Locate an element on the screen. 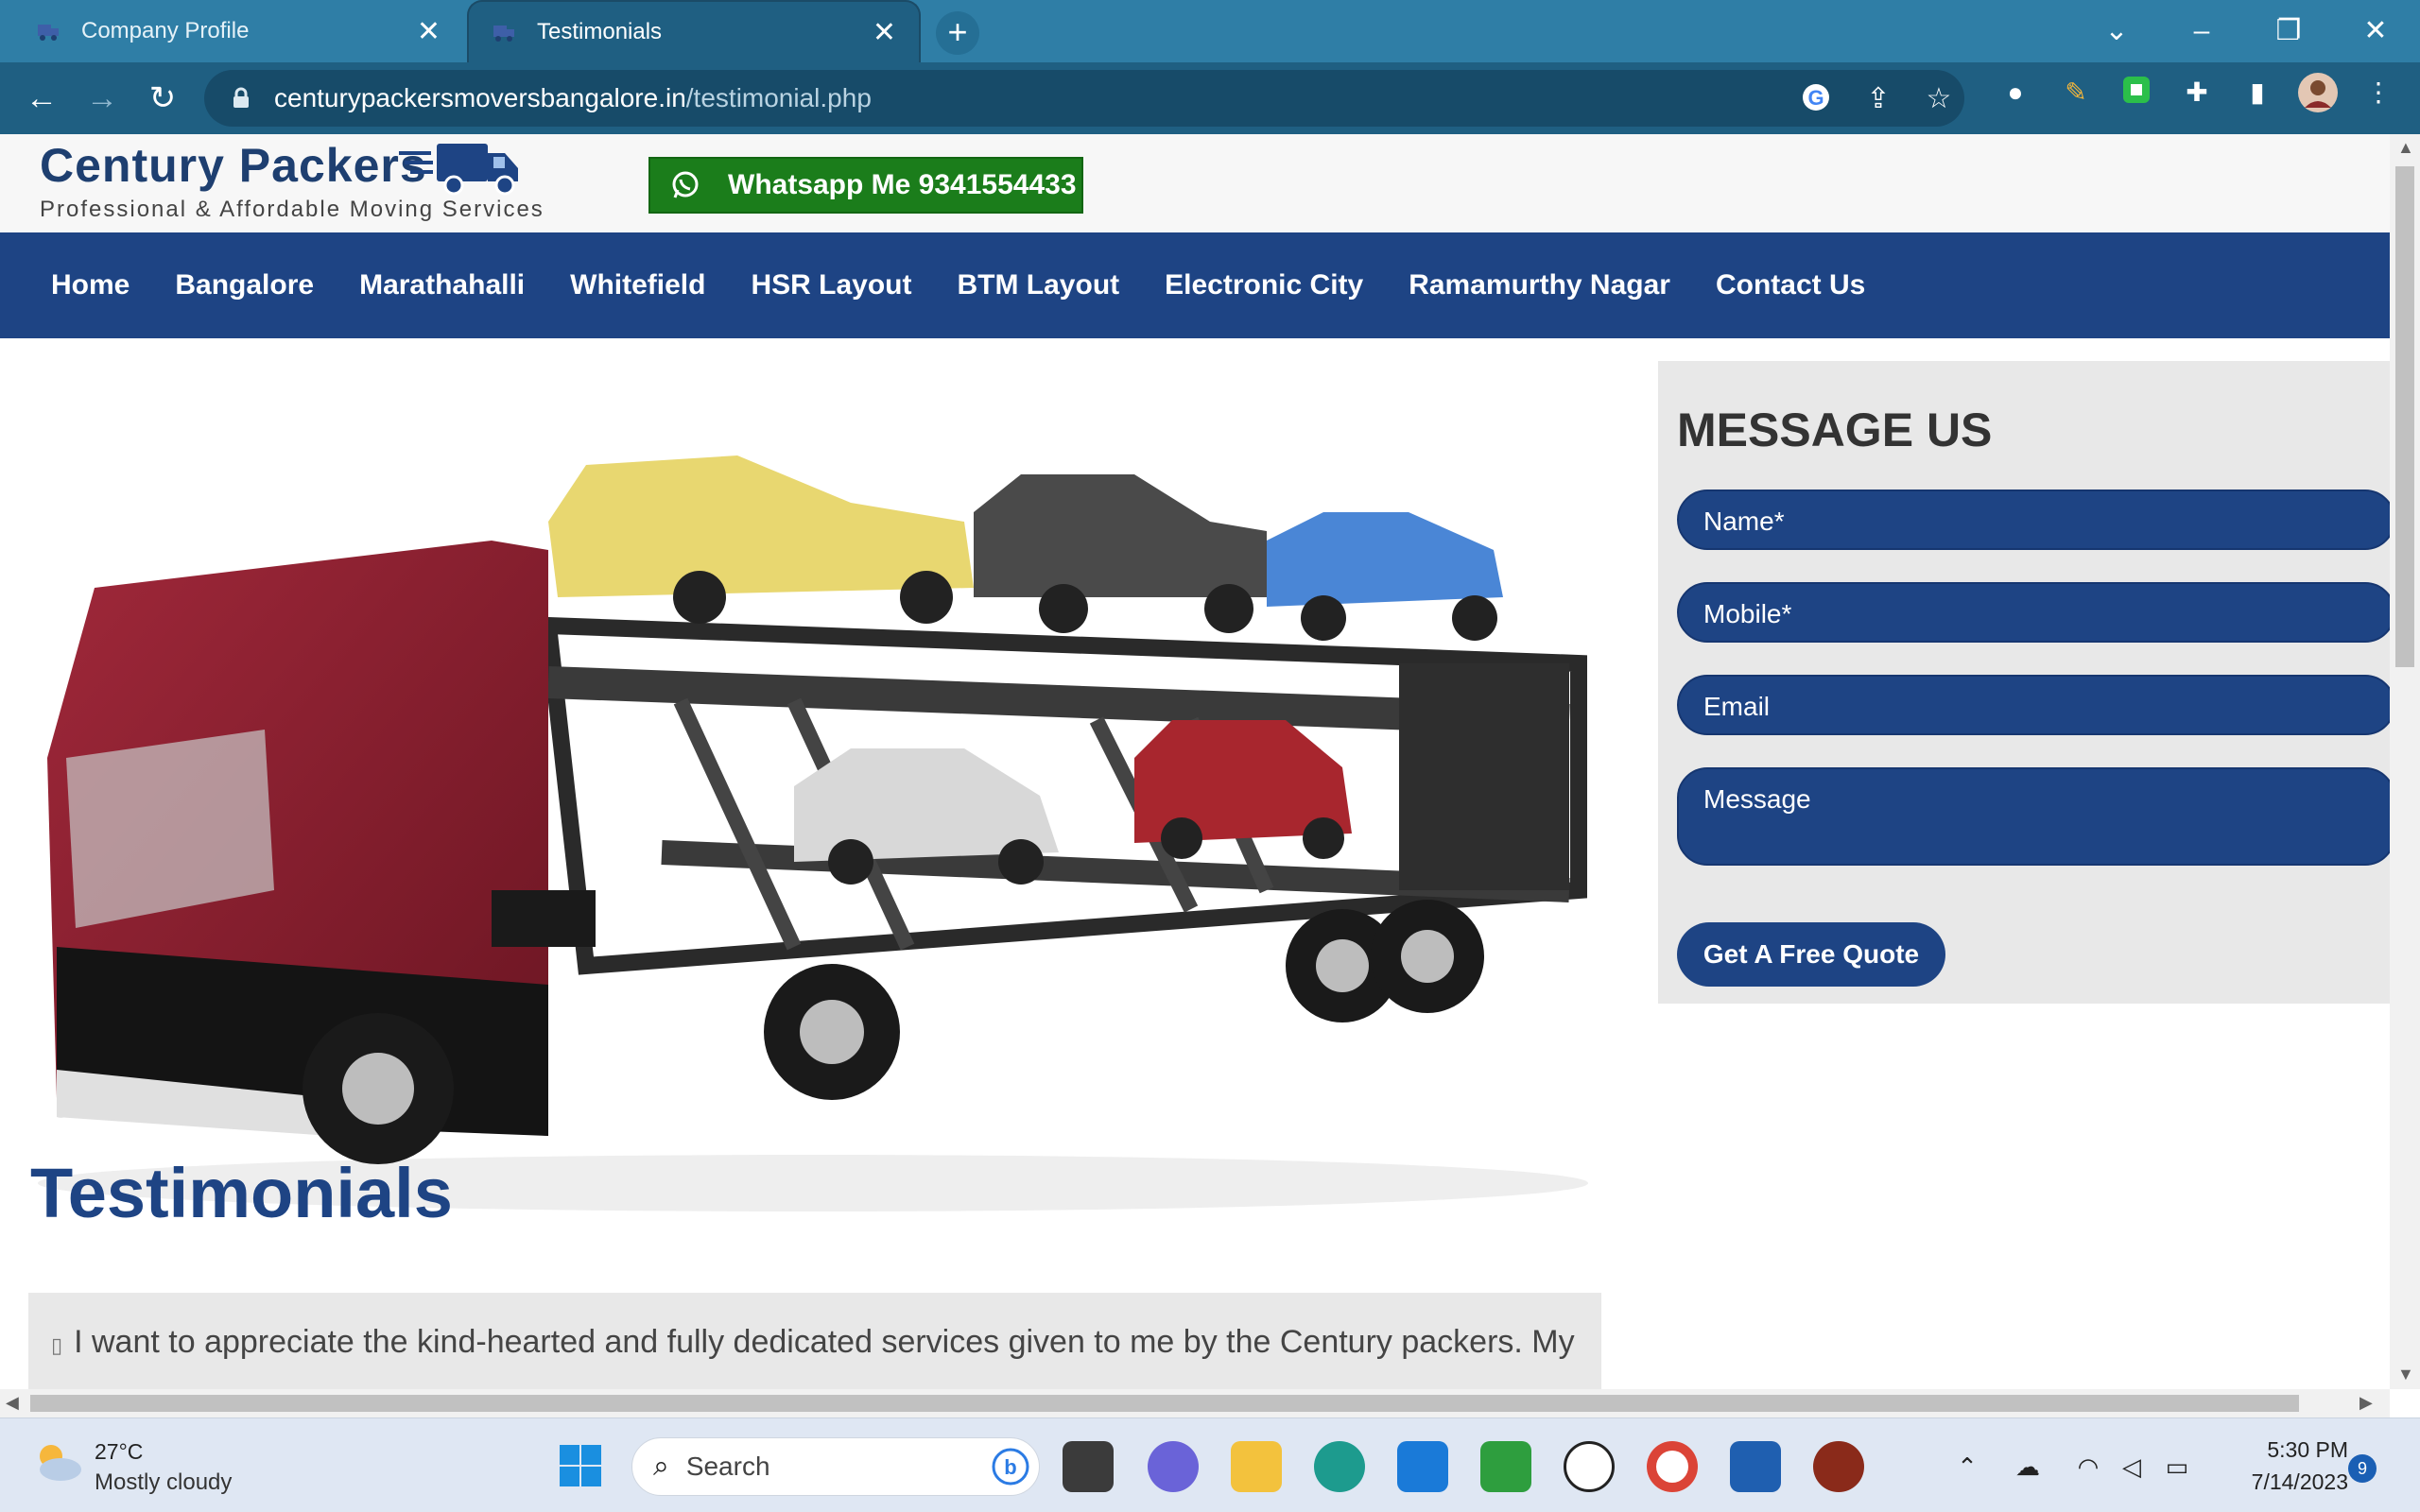  lock-icon is located at coordinates (241, 97).